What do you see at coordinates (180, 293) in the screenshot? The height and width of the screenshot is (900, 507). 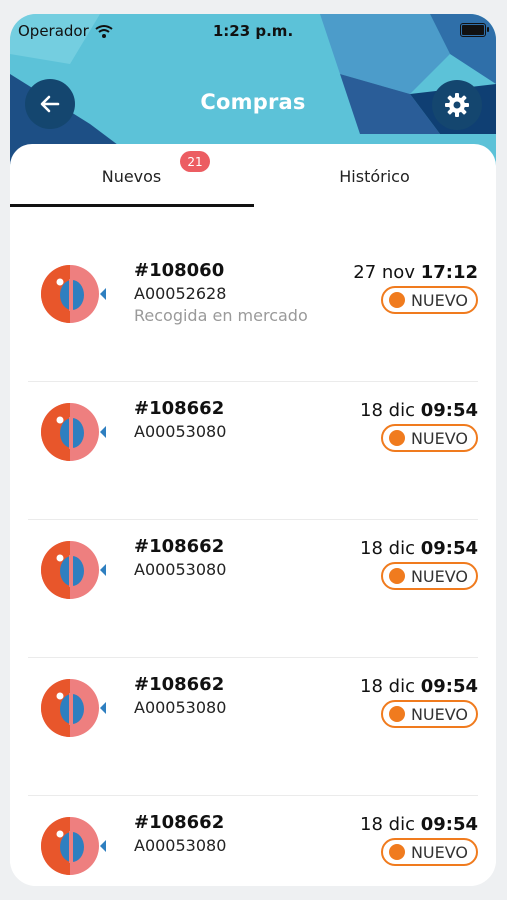 I see `order-code: A00052628` at bounding box center [180, 293].